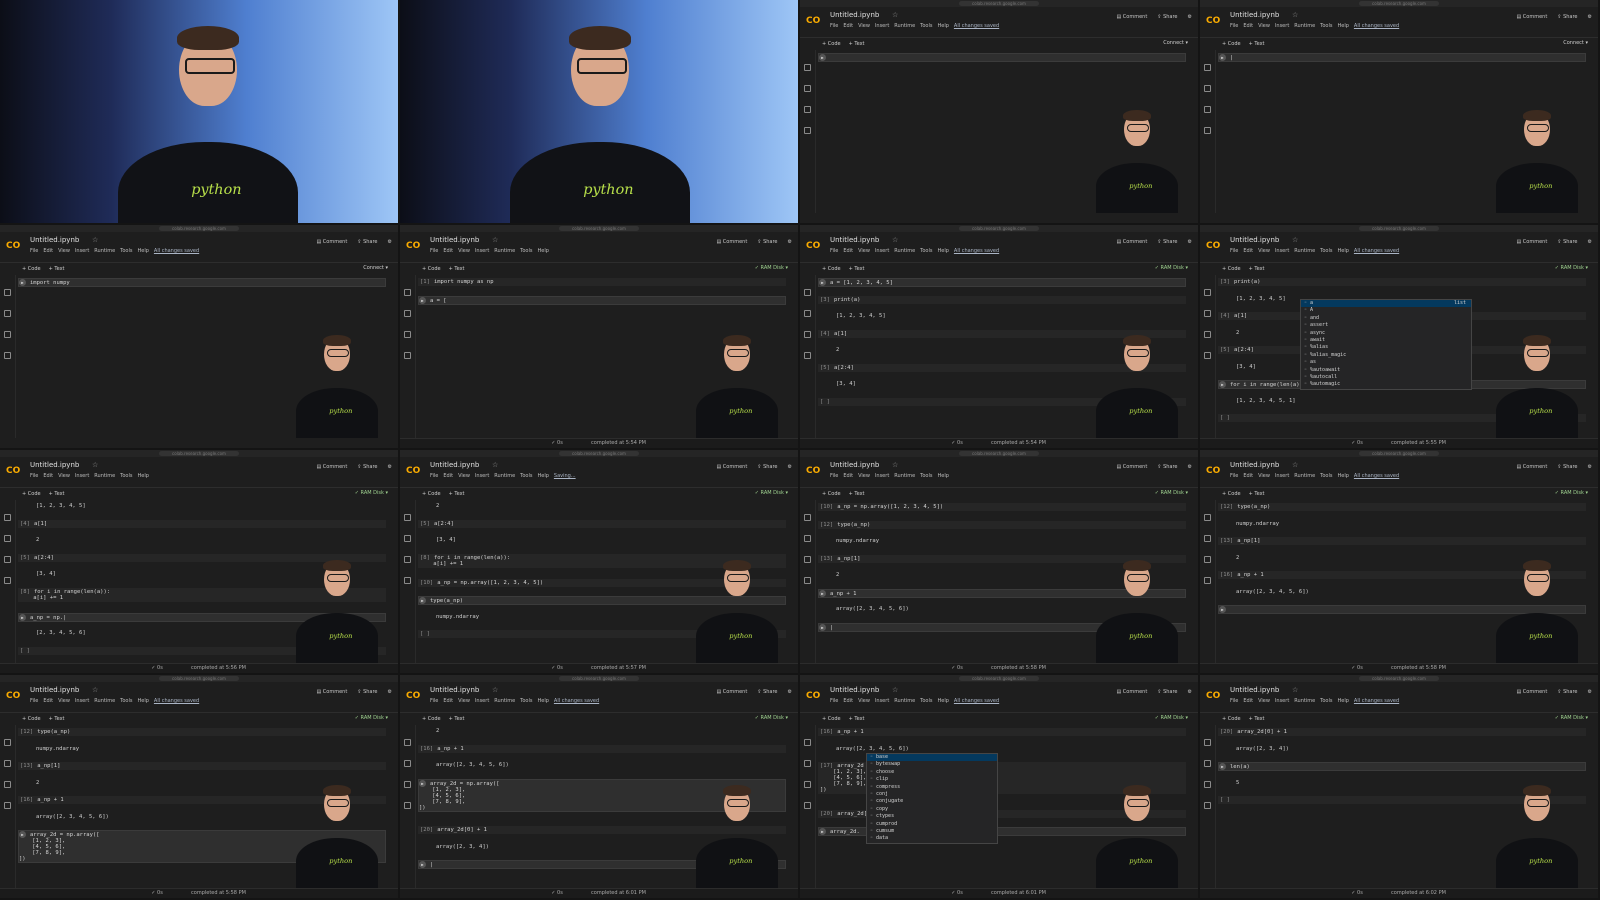 The image size is (1600, 900). I want to click on autocomplete-item: ◦ as, so click(1386, 362).